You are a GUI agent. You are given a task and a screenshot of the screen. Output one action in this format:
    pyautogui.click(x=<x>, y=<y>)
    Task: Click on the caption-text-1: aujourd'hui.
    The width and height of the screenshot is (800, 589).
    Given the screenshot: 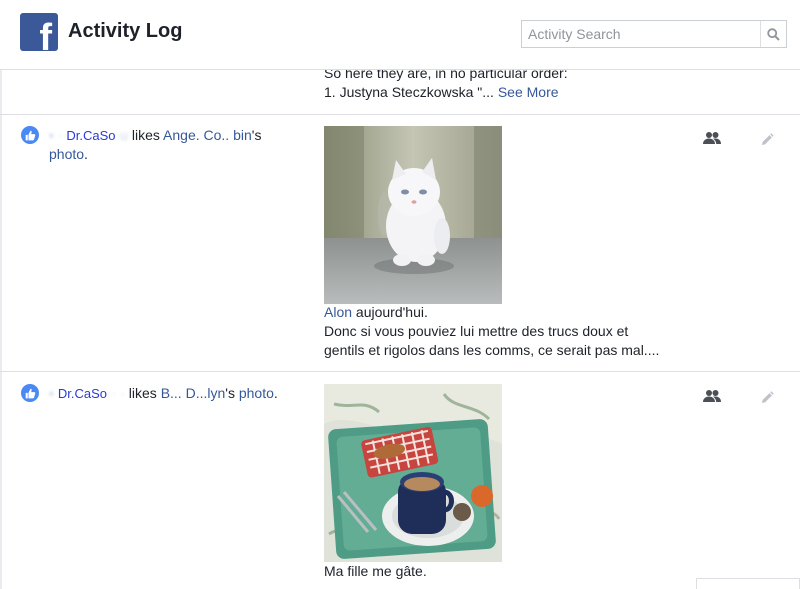 What is the action you would take?
    pyautogui.click(x=390, y=312)
    